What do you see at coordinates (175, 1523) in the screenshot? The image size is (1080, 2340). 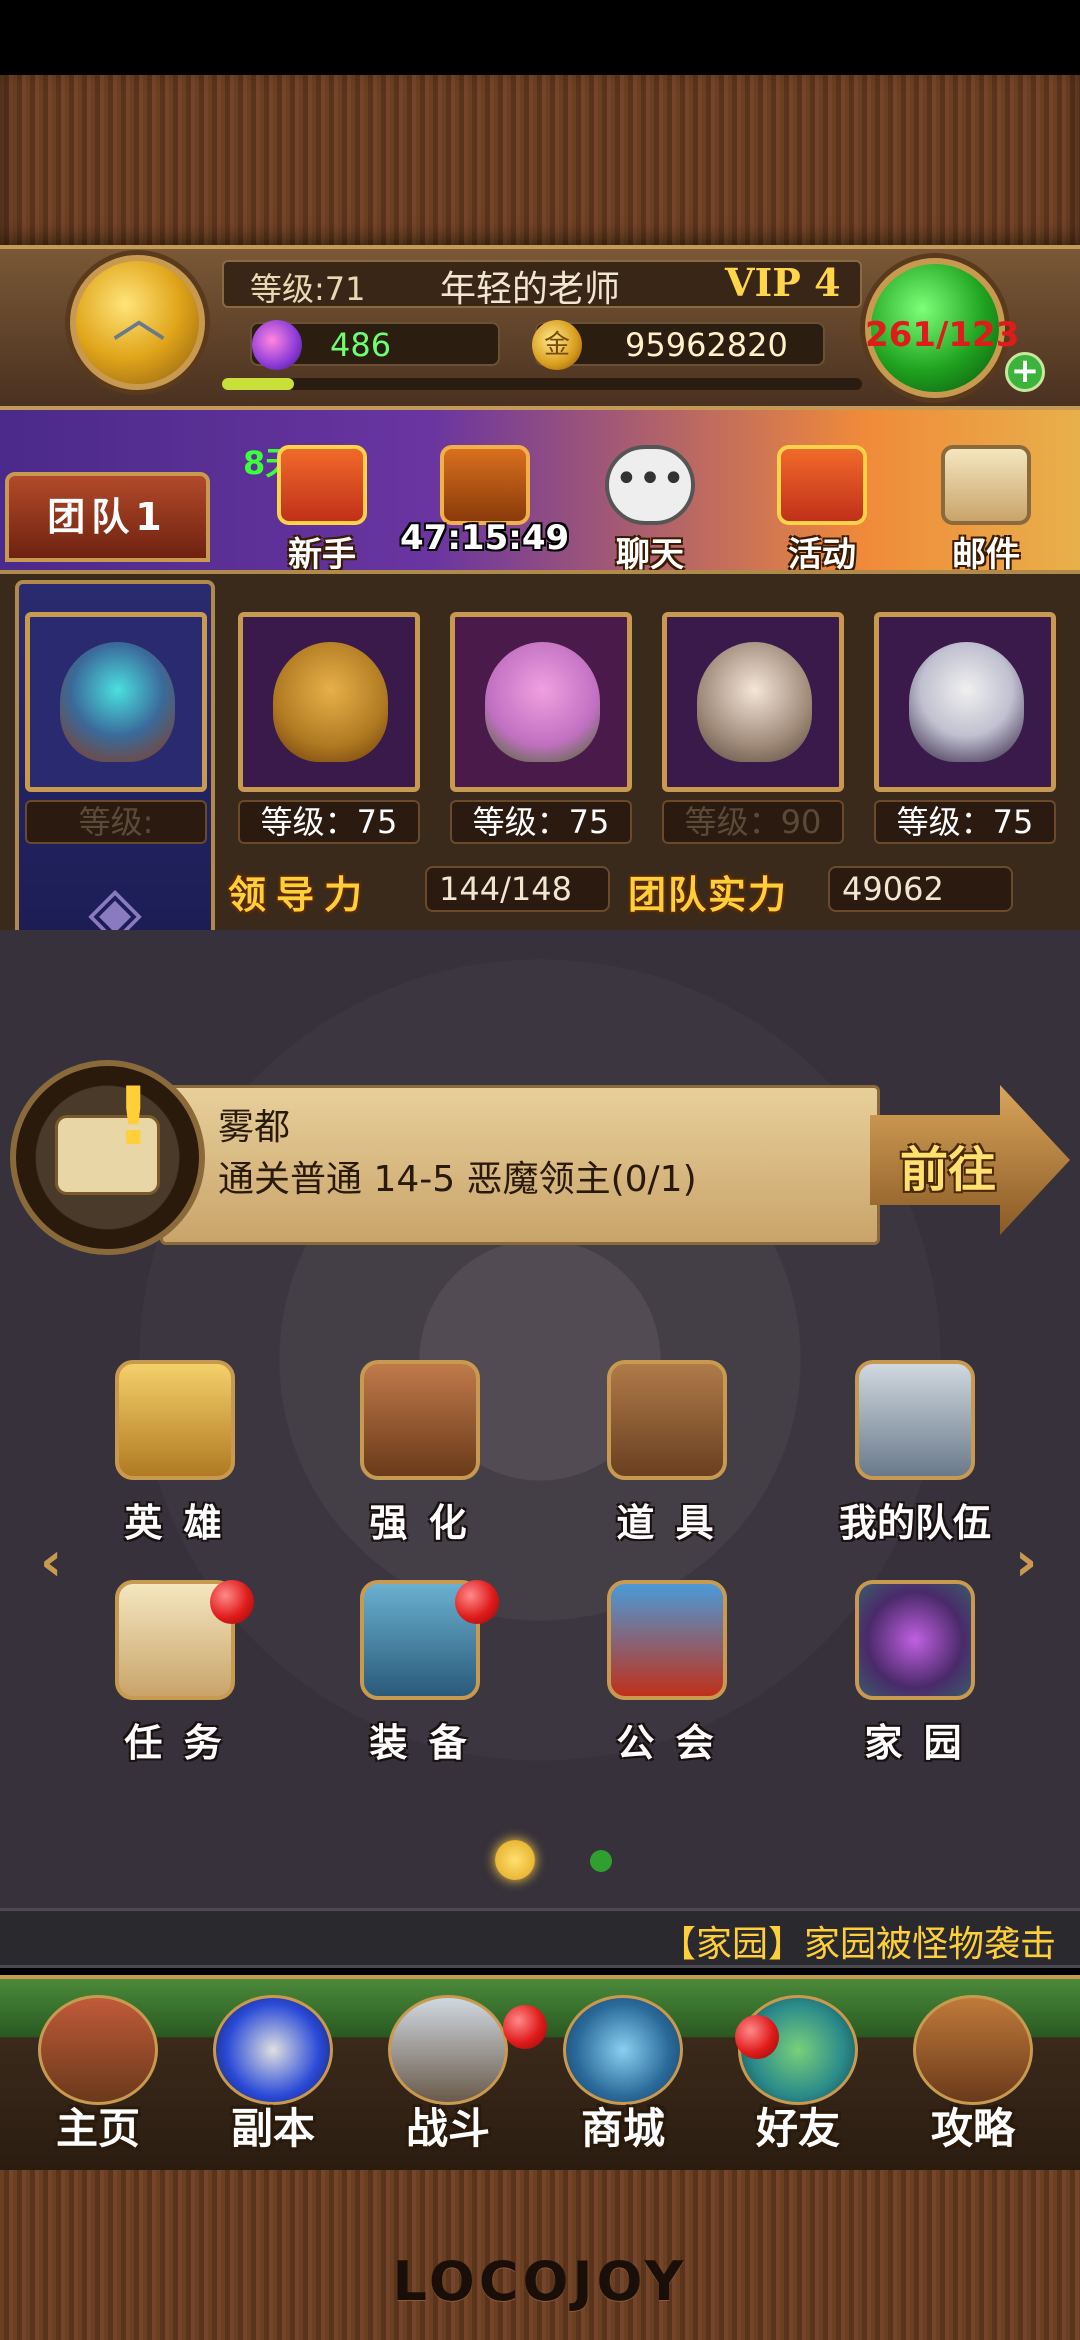 I see `menu-heroes-label: 英 雄` at bounding box center [175, 1523].